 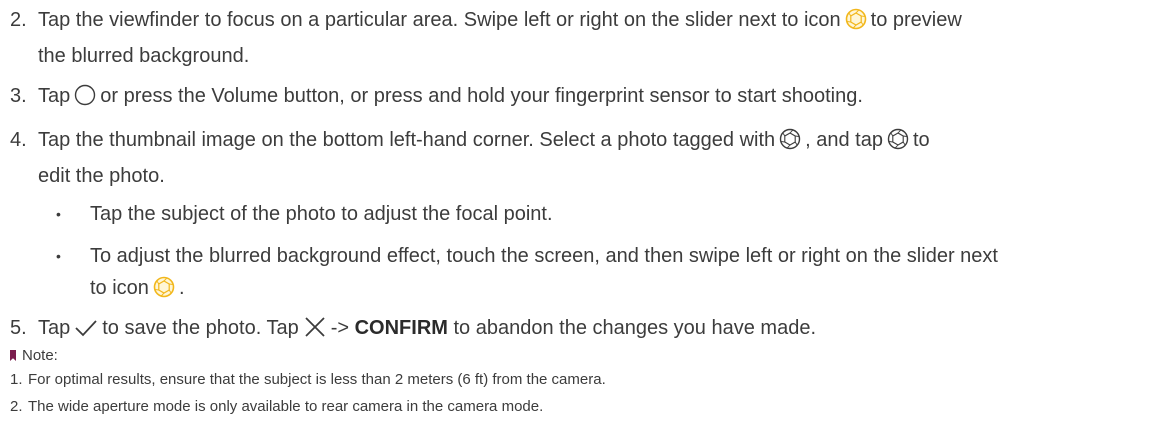 What do you see at coordinates (86, 332) in the screenshot?
I see `checkmark-icon` at bounding box center [86, 332].